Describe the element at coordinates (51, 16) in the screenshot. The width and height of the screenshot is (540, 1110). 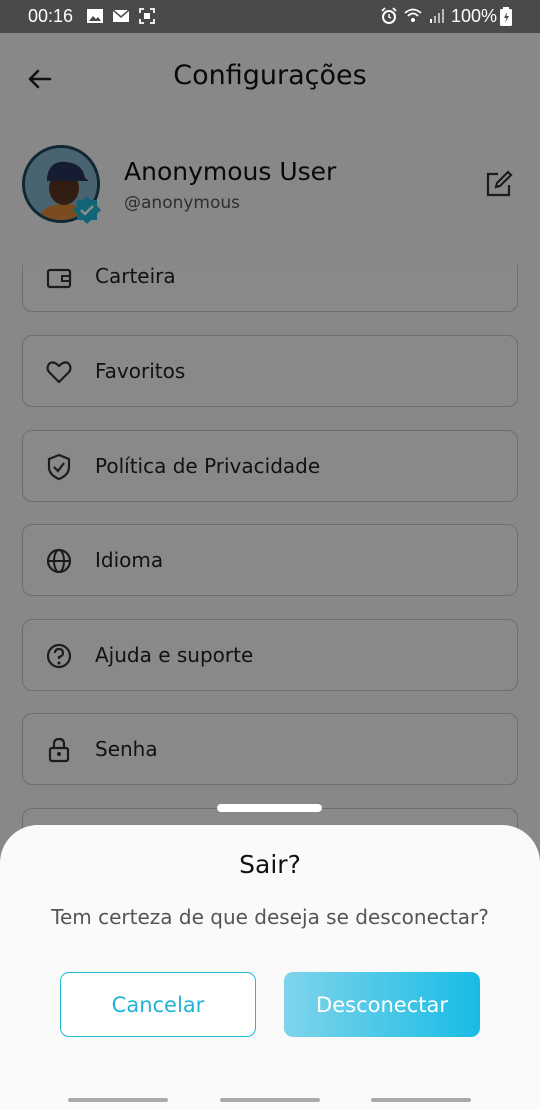
I see `status-time: 00:16` at that location.